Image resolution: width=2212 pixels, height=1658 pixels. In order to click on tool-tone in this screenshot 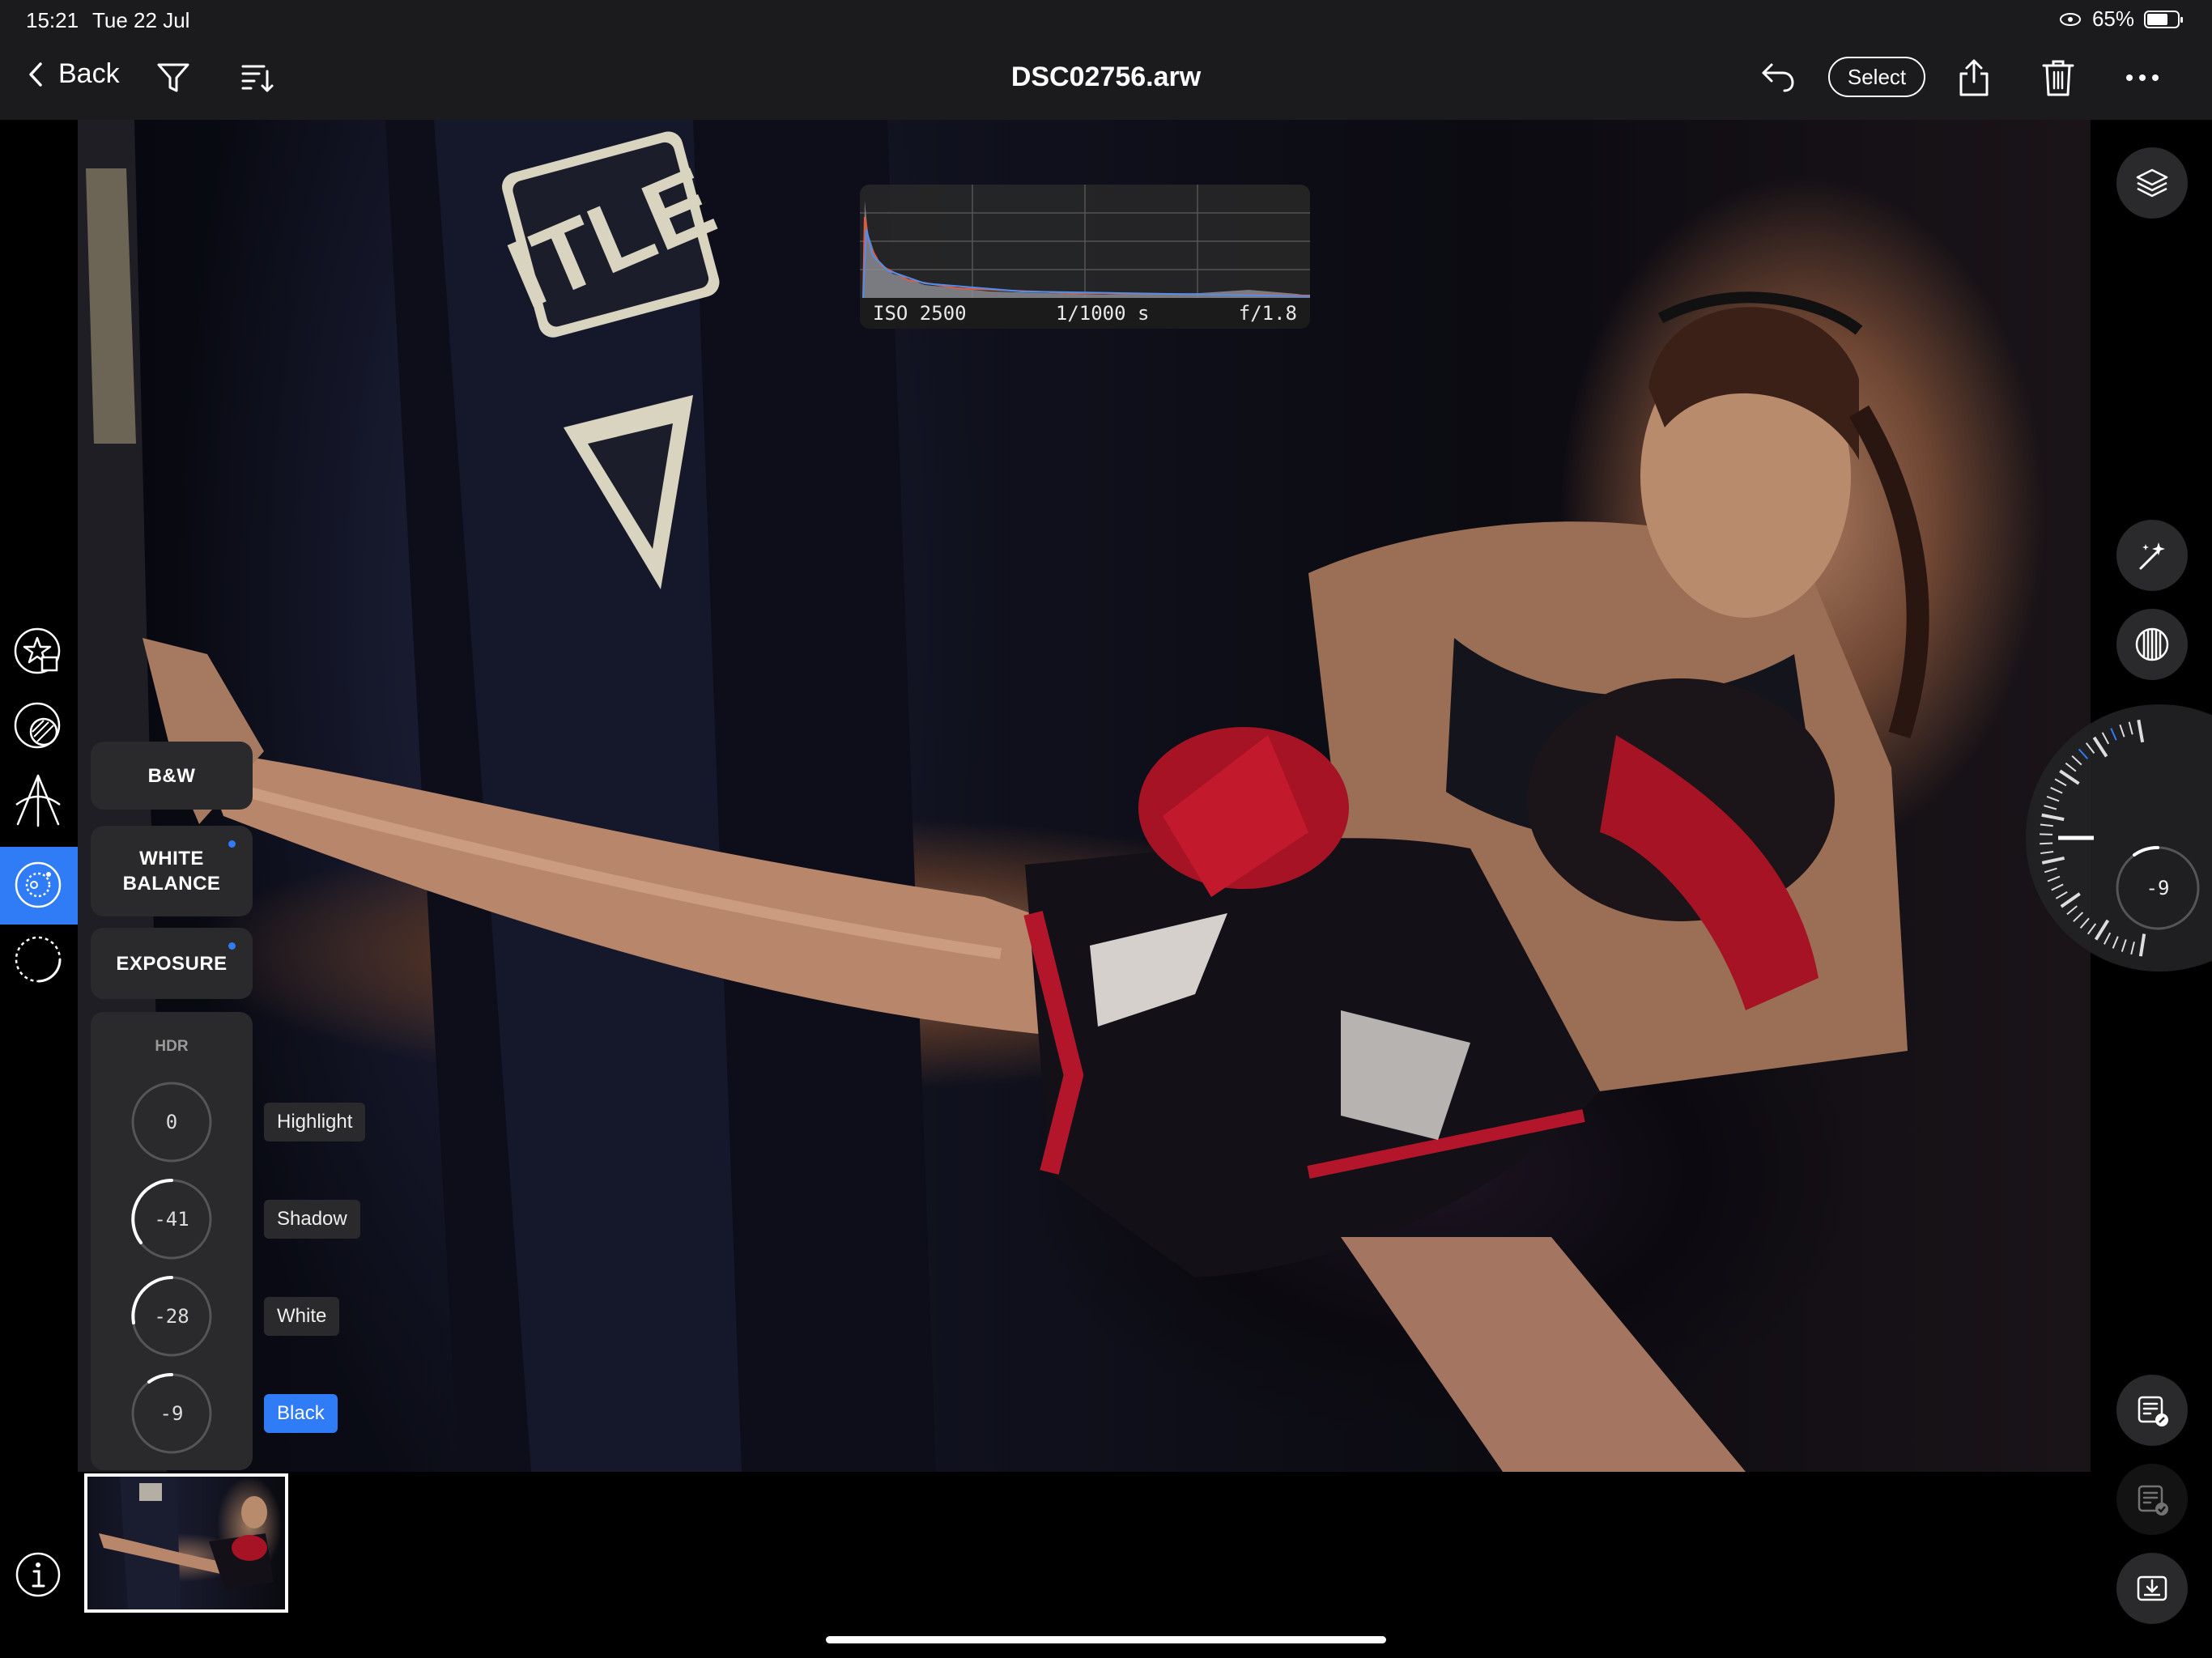, I will do `click(38, 885)`.